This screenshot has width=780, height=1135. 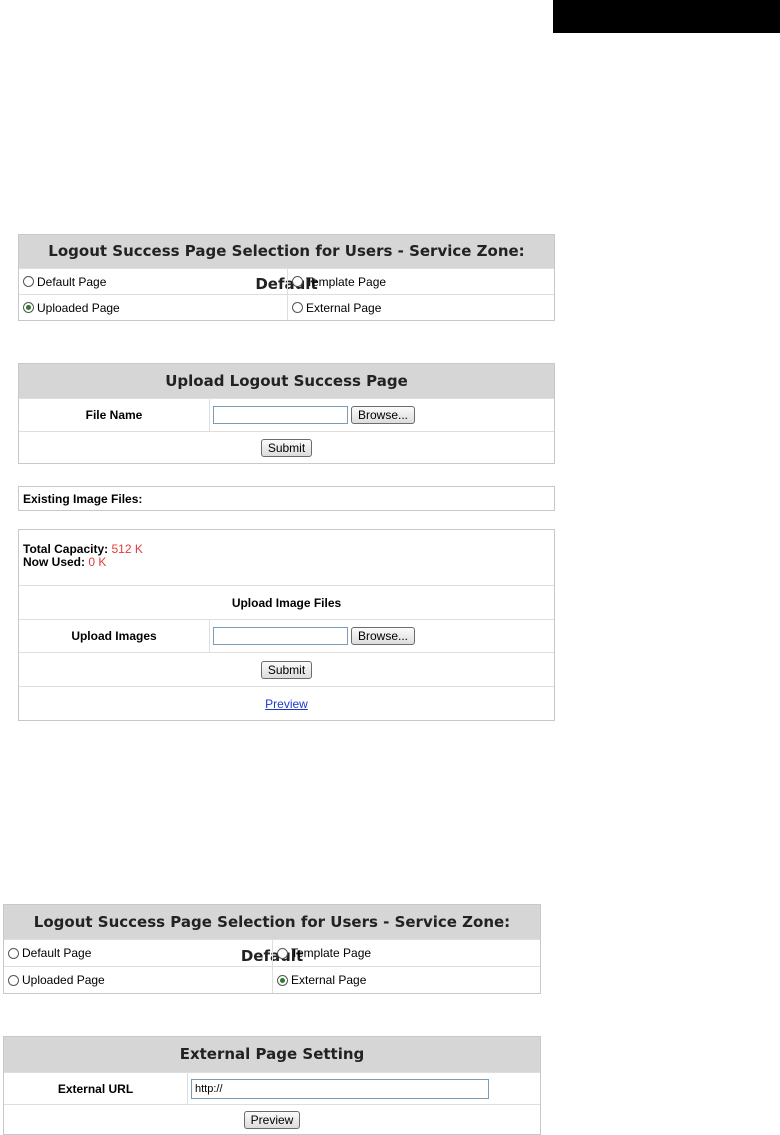 I want to click on capacity-label: Total Capacity:, so click(x=66, y=549).